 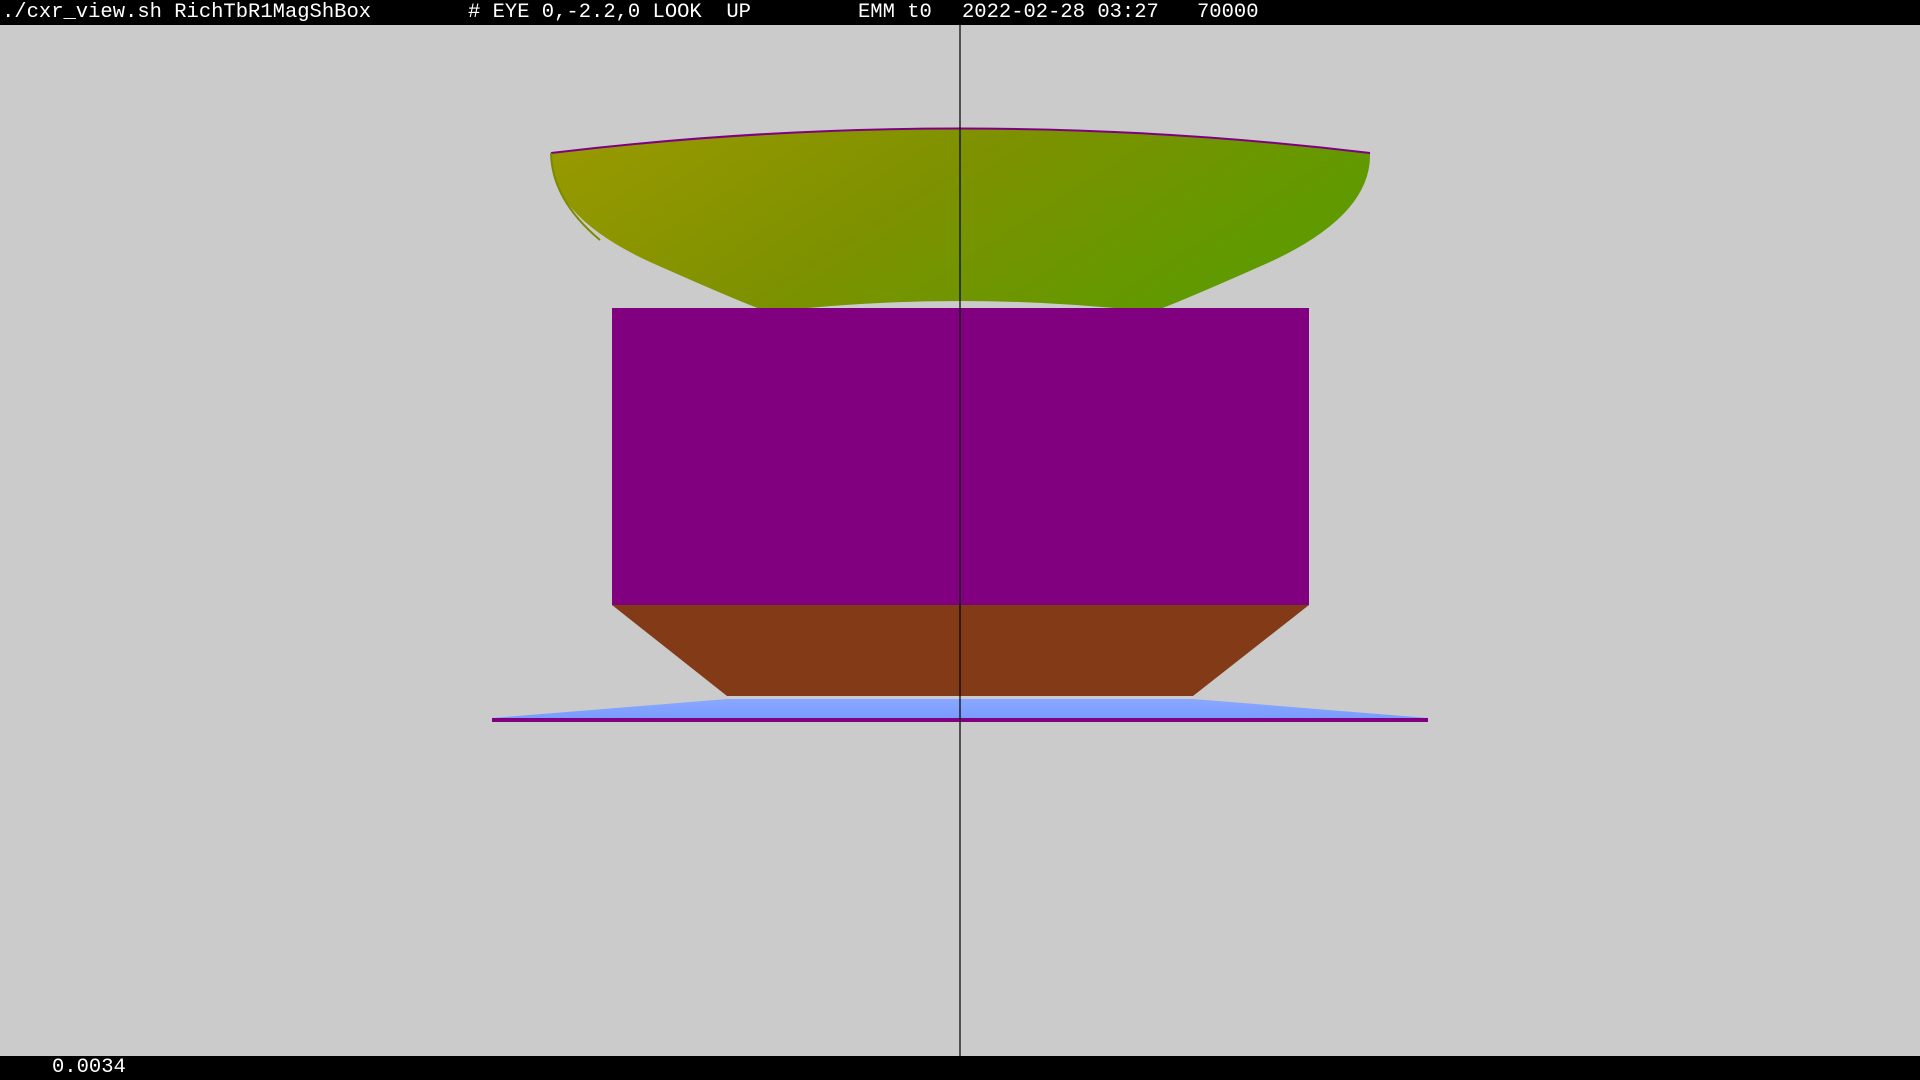 I want to click on status-bar: 0.0034, so click(x=960, y=1068).